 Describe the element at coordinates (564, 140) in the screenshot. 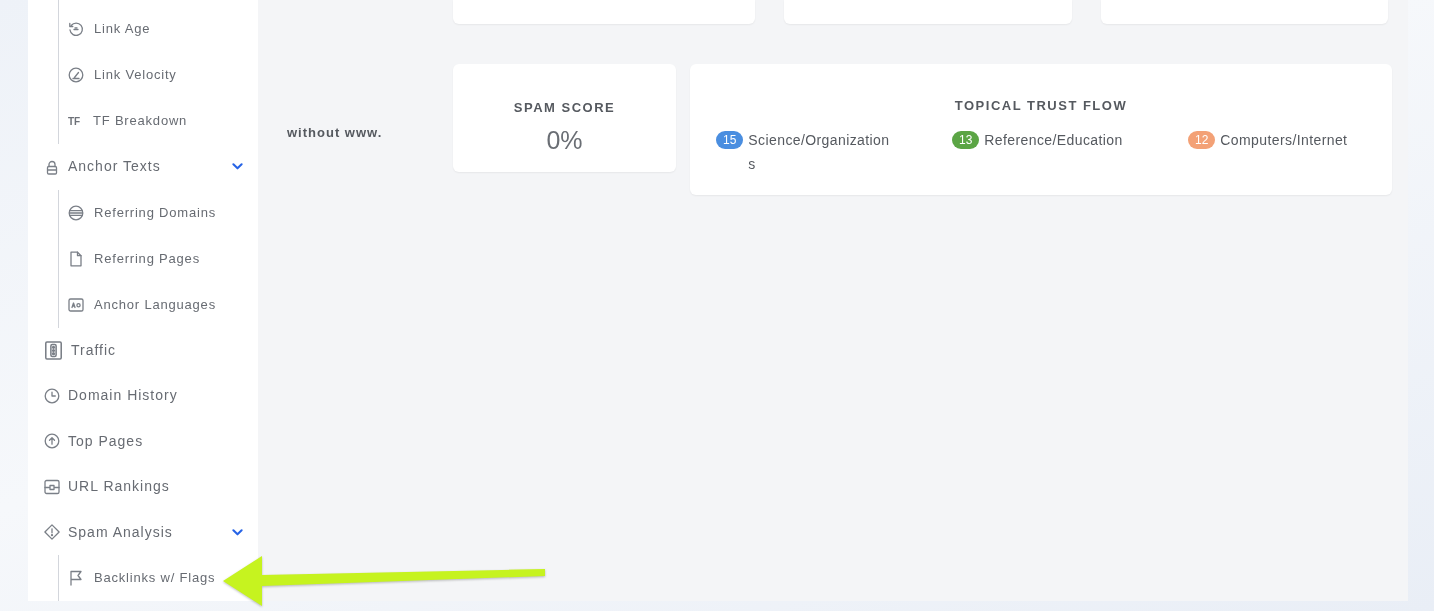

I see `score-value: 0%` at that location.